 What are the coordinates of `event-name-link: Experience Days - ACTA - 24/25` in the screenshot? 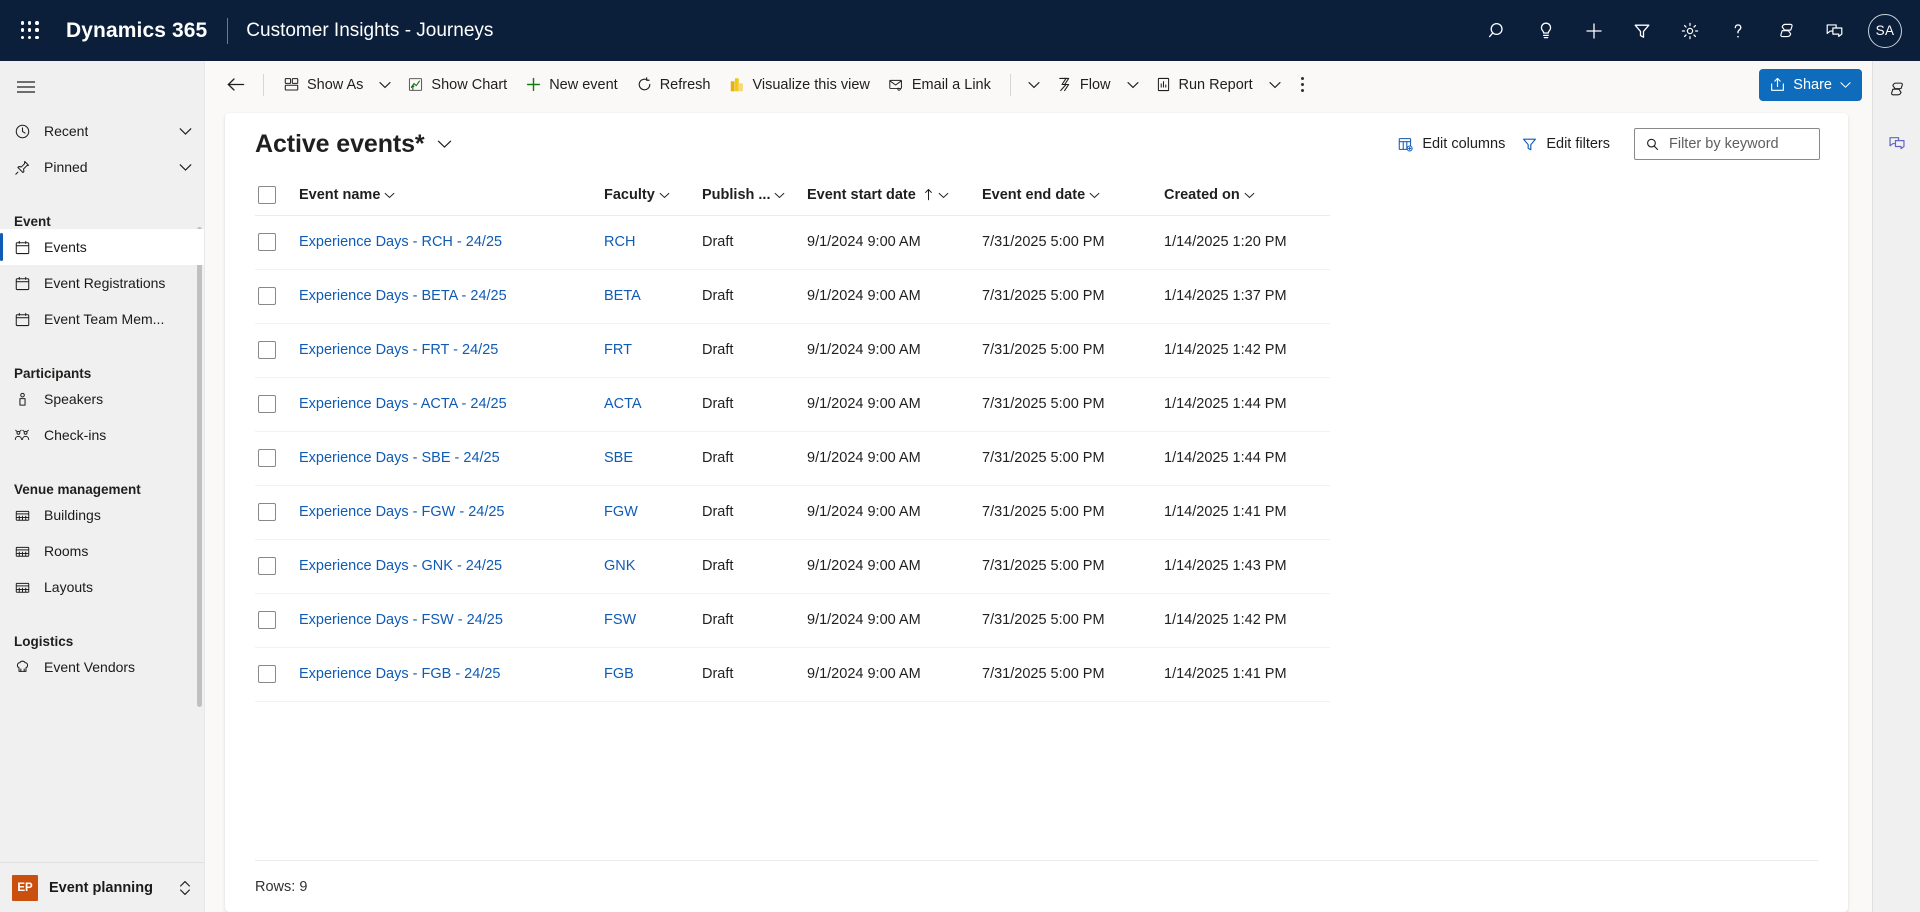 It's located at (403, 404).